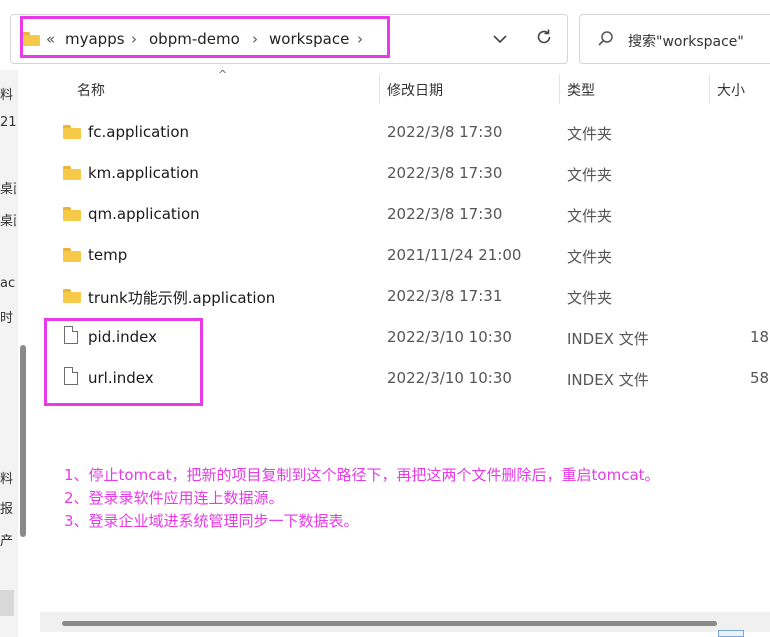 This screenshot has width=770, height=637. What do you see at coordinates (205, 37) in the screenshot?
I see `address-highlight-box` at bounding box center [205, 37].